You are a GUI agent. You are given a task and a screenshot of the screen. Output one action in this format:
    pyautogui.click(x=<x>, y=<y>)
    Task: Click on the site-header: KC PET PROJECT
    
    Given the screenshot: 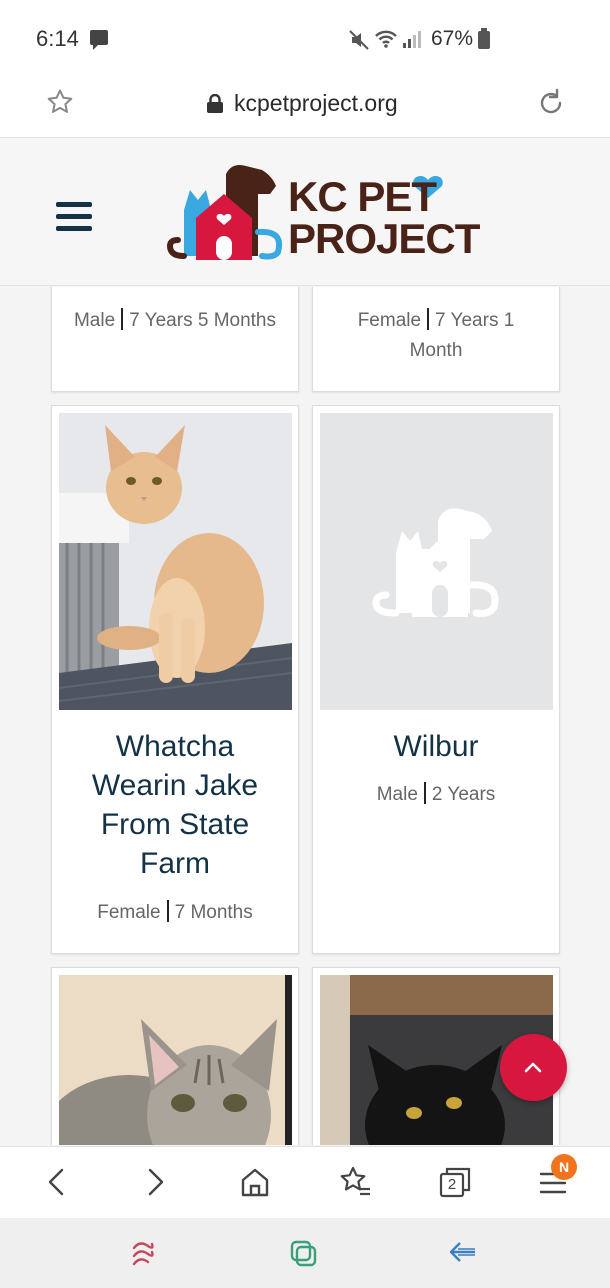 What is the action you would take?
    pyautogui.click(x=305, y=212)
    